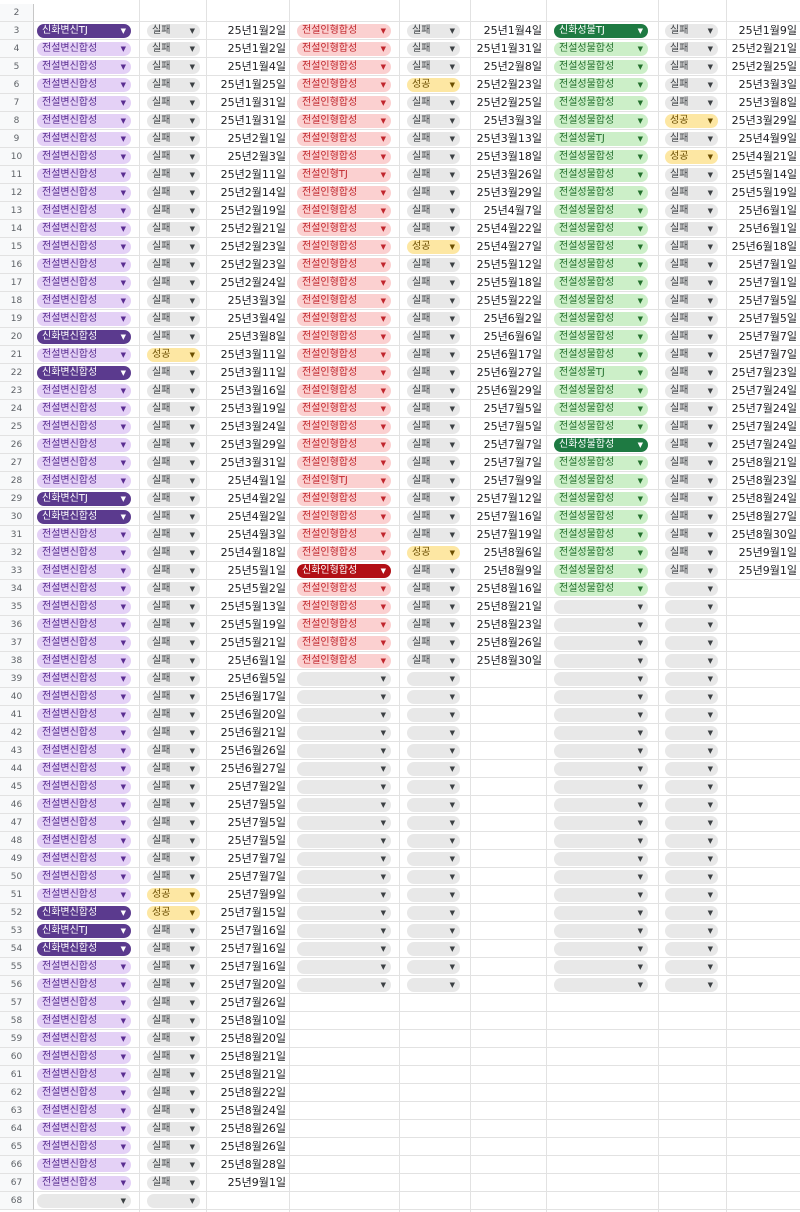 The height and width of the screenshot is (1212, 800). I want to click on date-cell-c: 25년7월26일, so click(253, 1003).